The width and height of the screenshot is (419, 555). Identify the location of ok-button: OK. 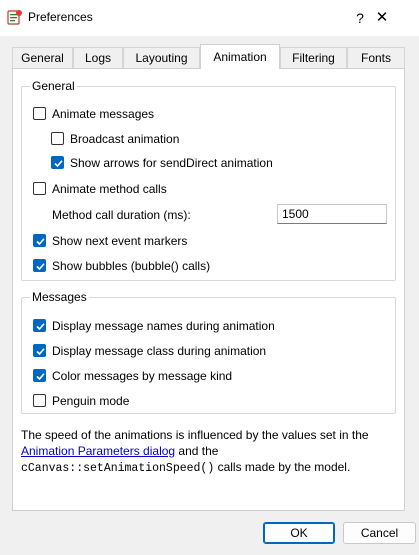
(299, 533).